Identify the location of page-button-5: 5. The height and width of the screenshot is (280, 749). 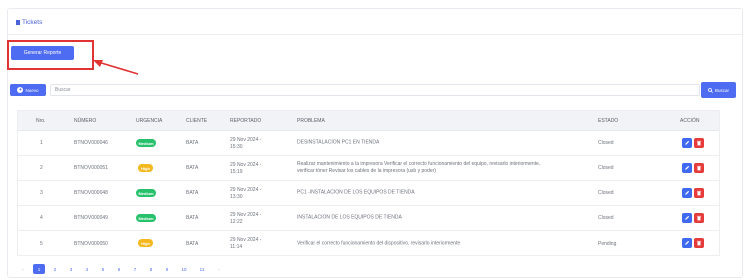
(103, 269).